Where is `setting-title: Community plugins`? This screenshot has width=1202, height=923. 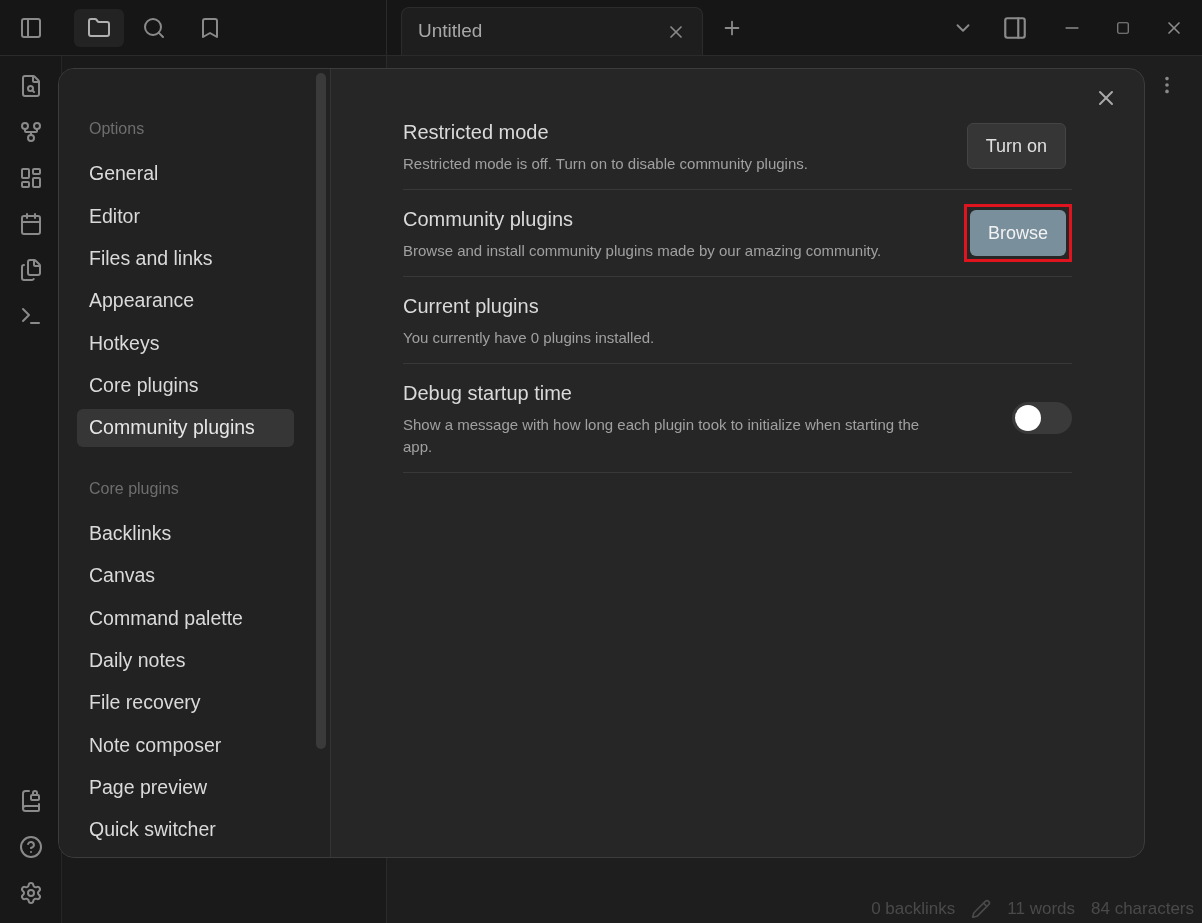
setting-title: Community plugins is located at coordinates (489, 219).